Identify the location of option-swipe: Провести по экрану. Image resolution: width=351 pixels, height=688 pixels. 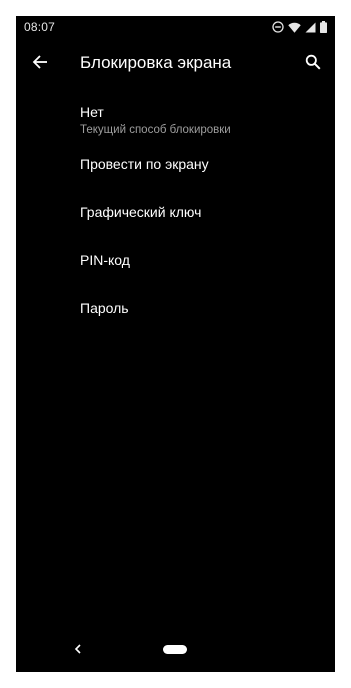
(175, 164).